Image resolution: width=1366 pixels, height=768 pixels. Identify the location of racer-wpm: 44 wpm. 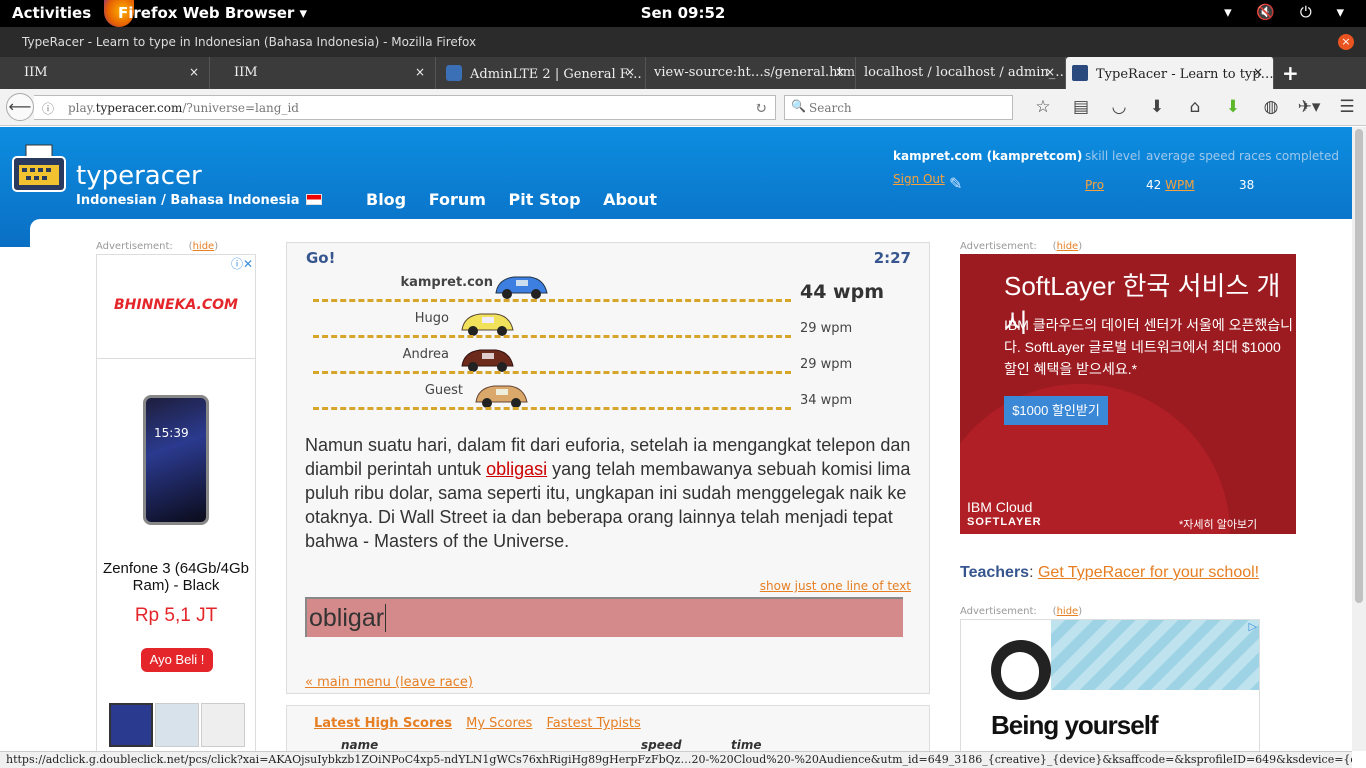
(842, 292).